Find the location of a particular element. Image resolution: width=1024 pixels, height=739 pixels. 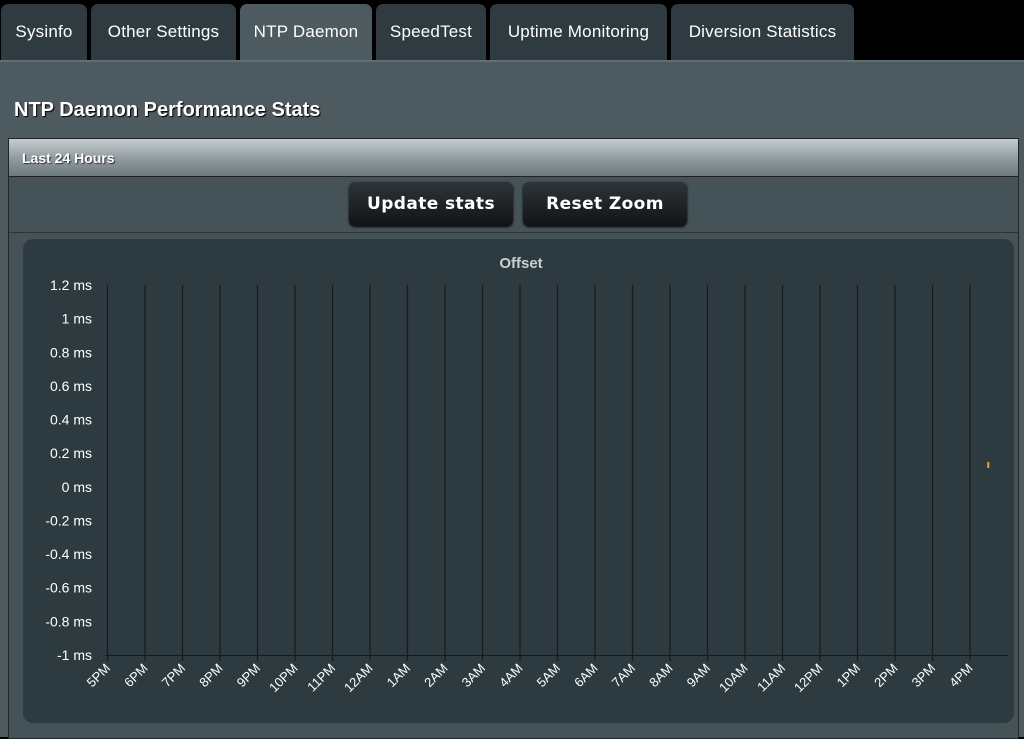

tab-uptime-monitoring: Uptime Monitoring is located at coordinates (578, 32).